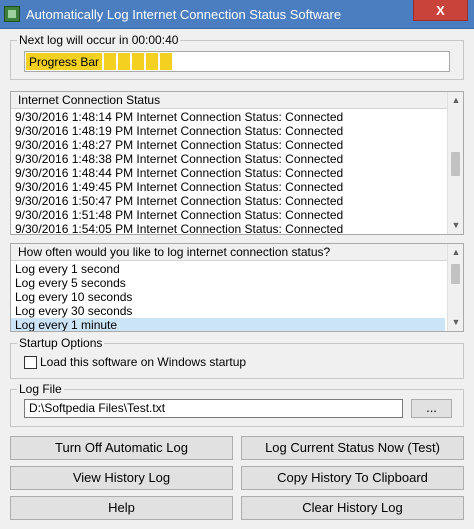 Image resolution: width=474 pixels, height=529 pixels. Describe the element at coordinates (228, 311) in the screenshot. I see `frequency-option: Log every 30 seconds` at that location.